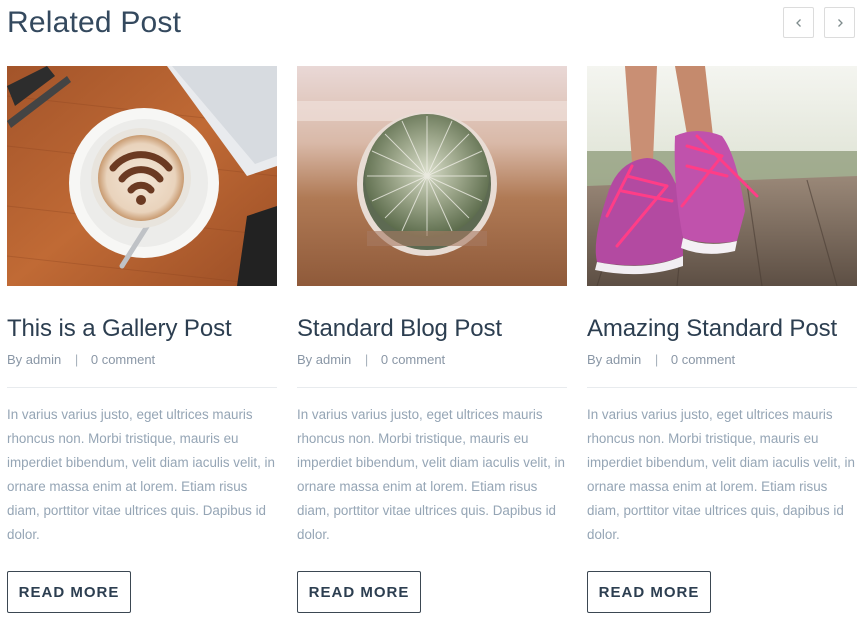 The image size is (864, 622). Describe the element at coordinates (152, 329) in the screenshot. I see `post-title: This is a Gallery Post` at that location.